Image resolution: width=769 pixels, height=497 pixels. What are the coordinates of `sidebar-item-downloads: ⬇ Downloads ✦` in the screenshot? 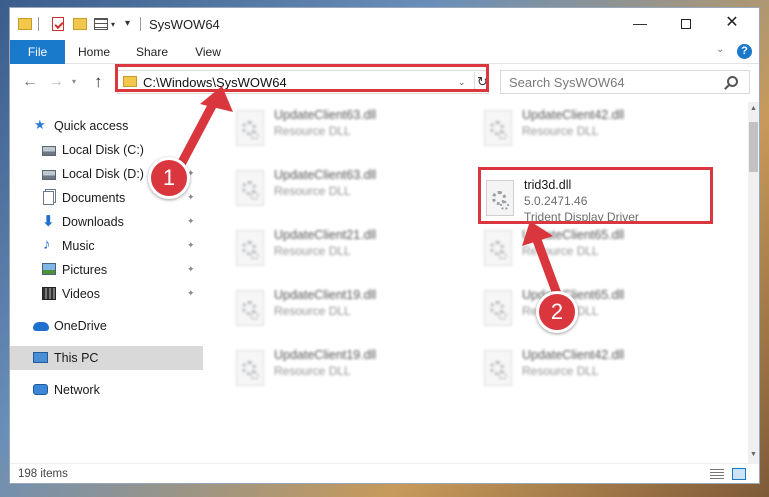 It's located at (106, 222).